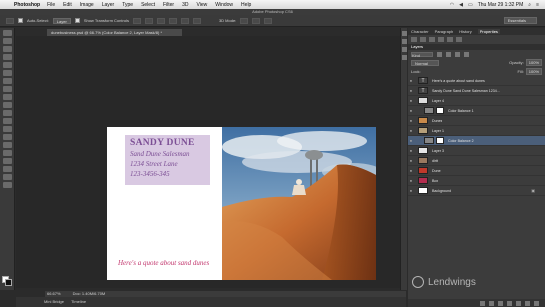 The height and width of the screenshot is (307, 545). What do you see at coordinates (404, 41) in the screenshot?
I see `actions-panel-icon` at bounding box center [404, 41].